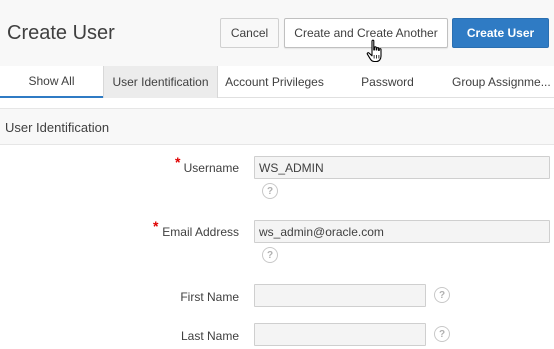 This screenshot has width=554, height=349. I want to click on cancel-button: Cancel, so click(249, 33).